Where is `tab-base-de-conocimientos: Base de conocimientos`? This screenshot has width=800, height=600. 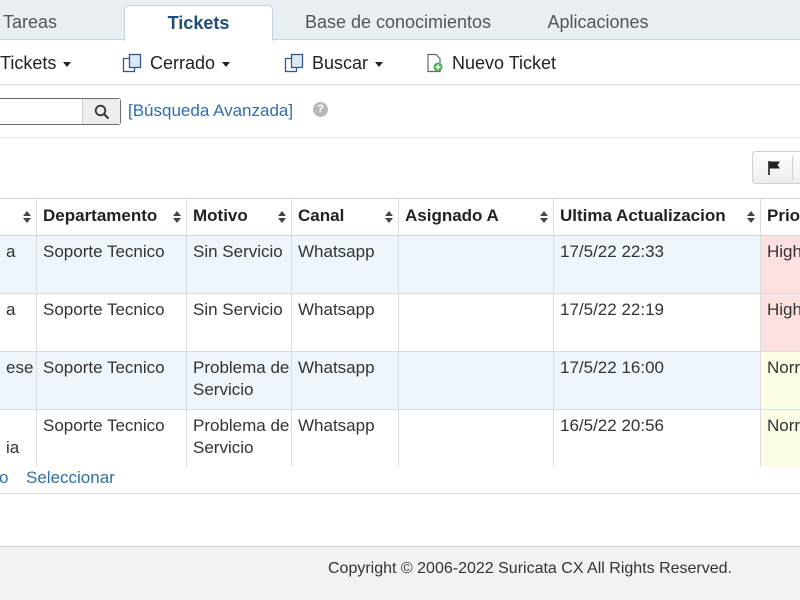
tab-base-de-conocimientos: Base de conocimientos is located at coordinates (398, 22).